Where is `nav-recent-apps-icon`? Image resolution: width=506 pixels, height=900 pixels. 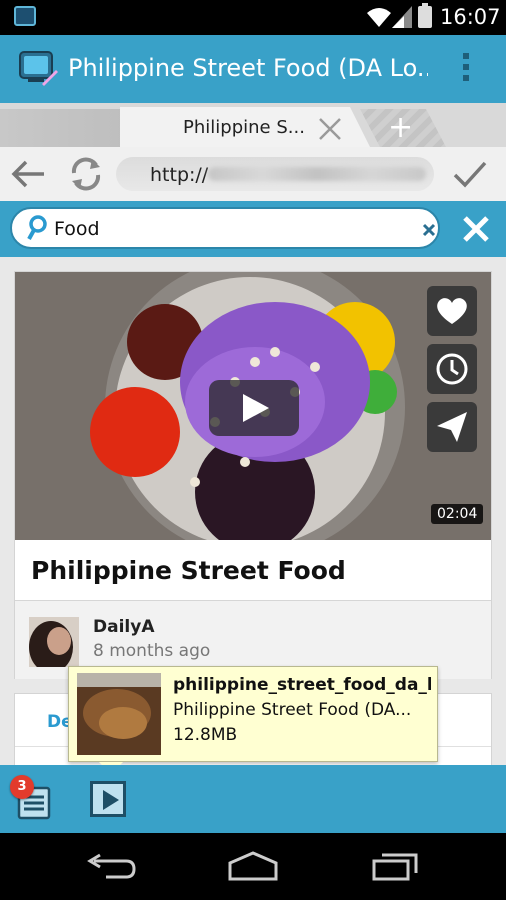 nav-recent-apps-icon is located at coordinates (395, 866).